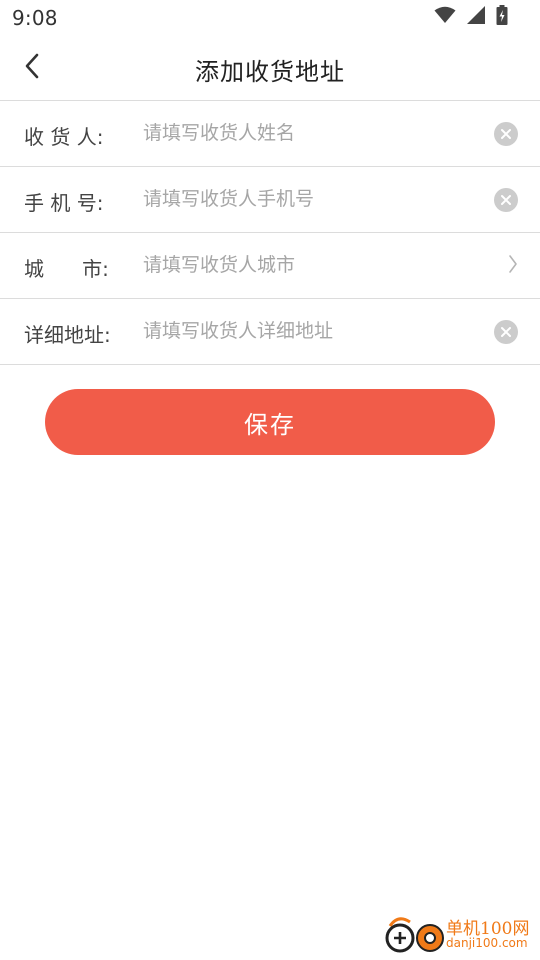  I want to click on form-row-city: 城 市:, so click(270, 266).